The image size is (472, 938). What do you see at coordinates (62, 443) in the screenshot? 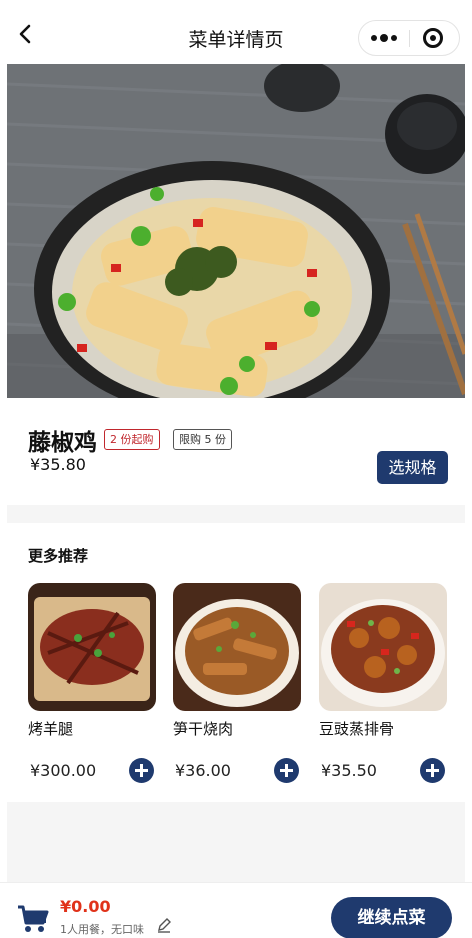
I see `dish-name: 藤椒鸡` at bounding box center [62, 443].